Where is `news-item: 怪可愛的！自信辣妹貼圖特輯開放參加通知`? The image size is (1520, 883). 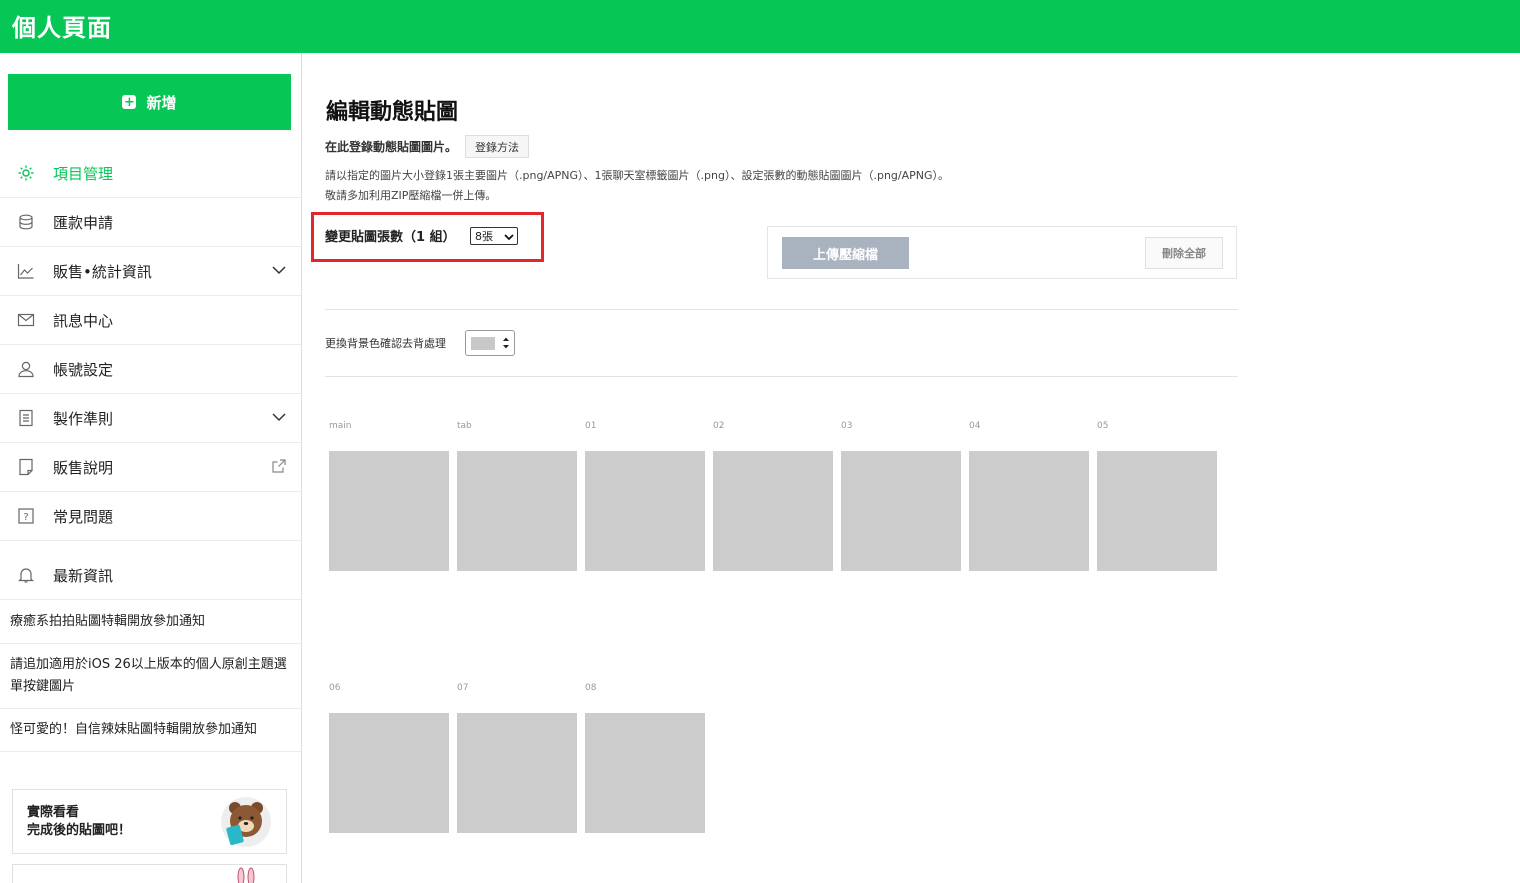 news-item: 怪可愛的！自信辣妹貼圖特輯開放參加通知 is located at coordinates (150, 730).